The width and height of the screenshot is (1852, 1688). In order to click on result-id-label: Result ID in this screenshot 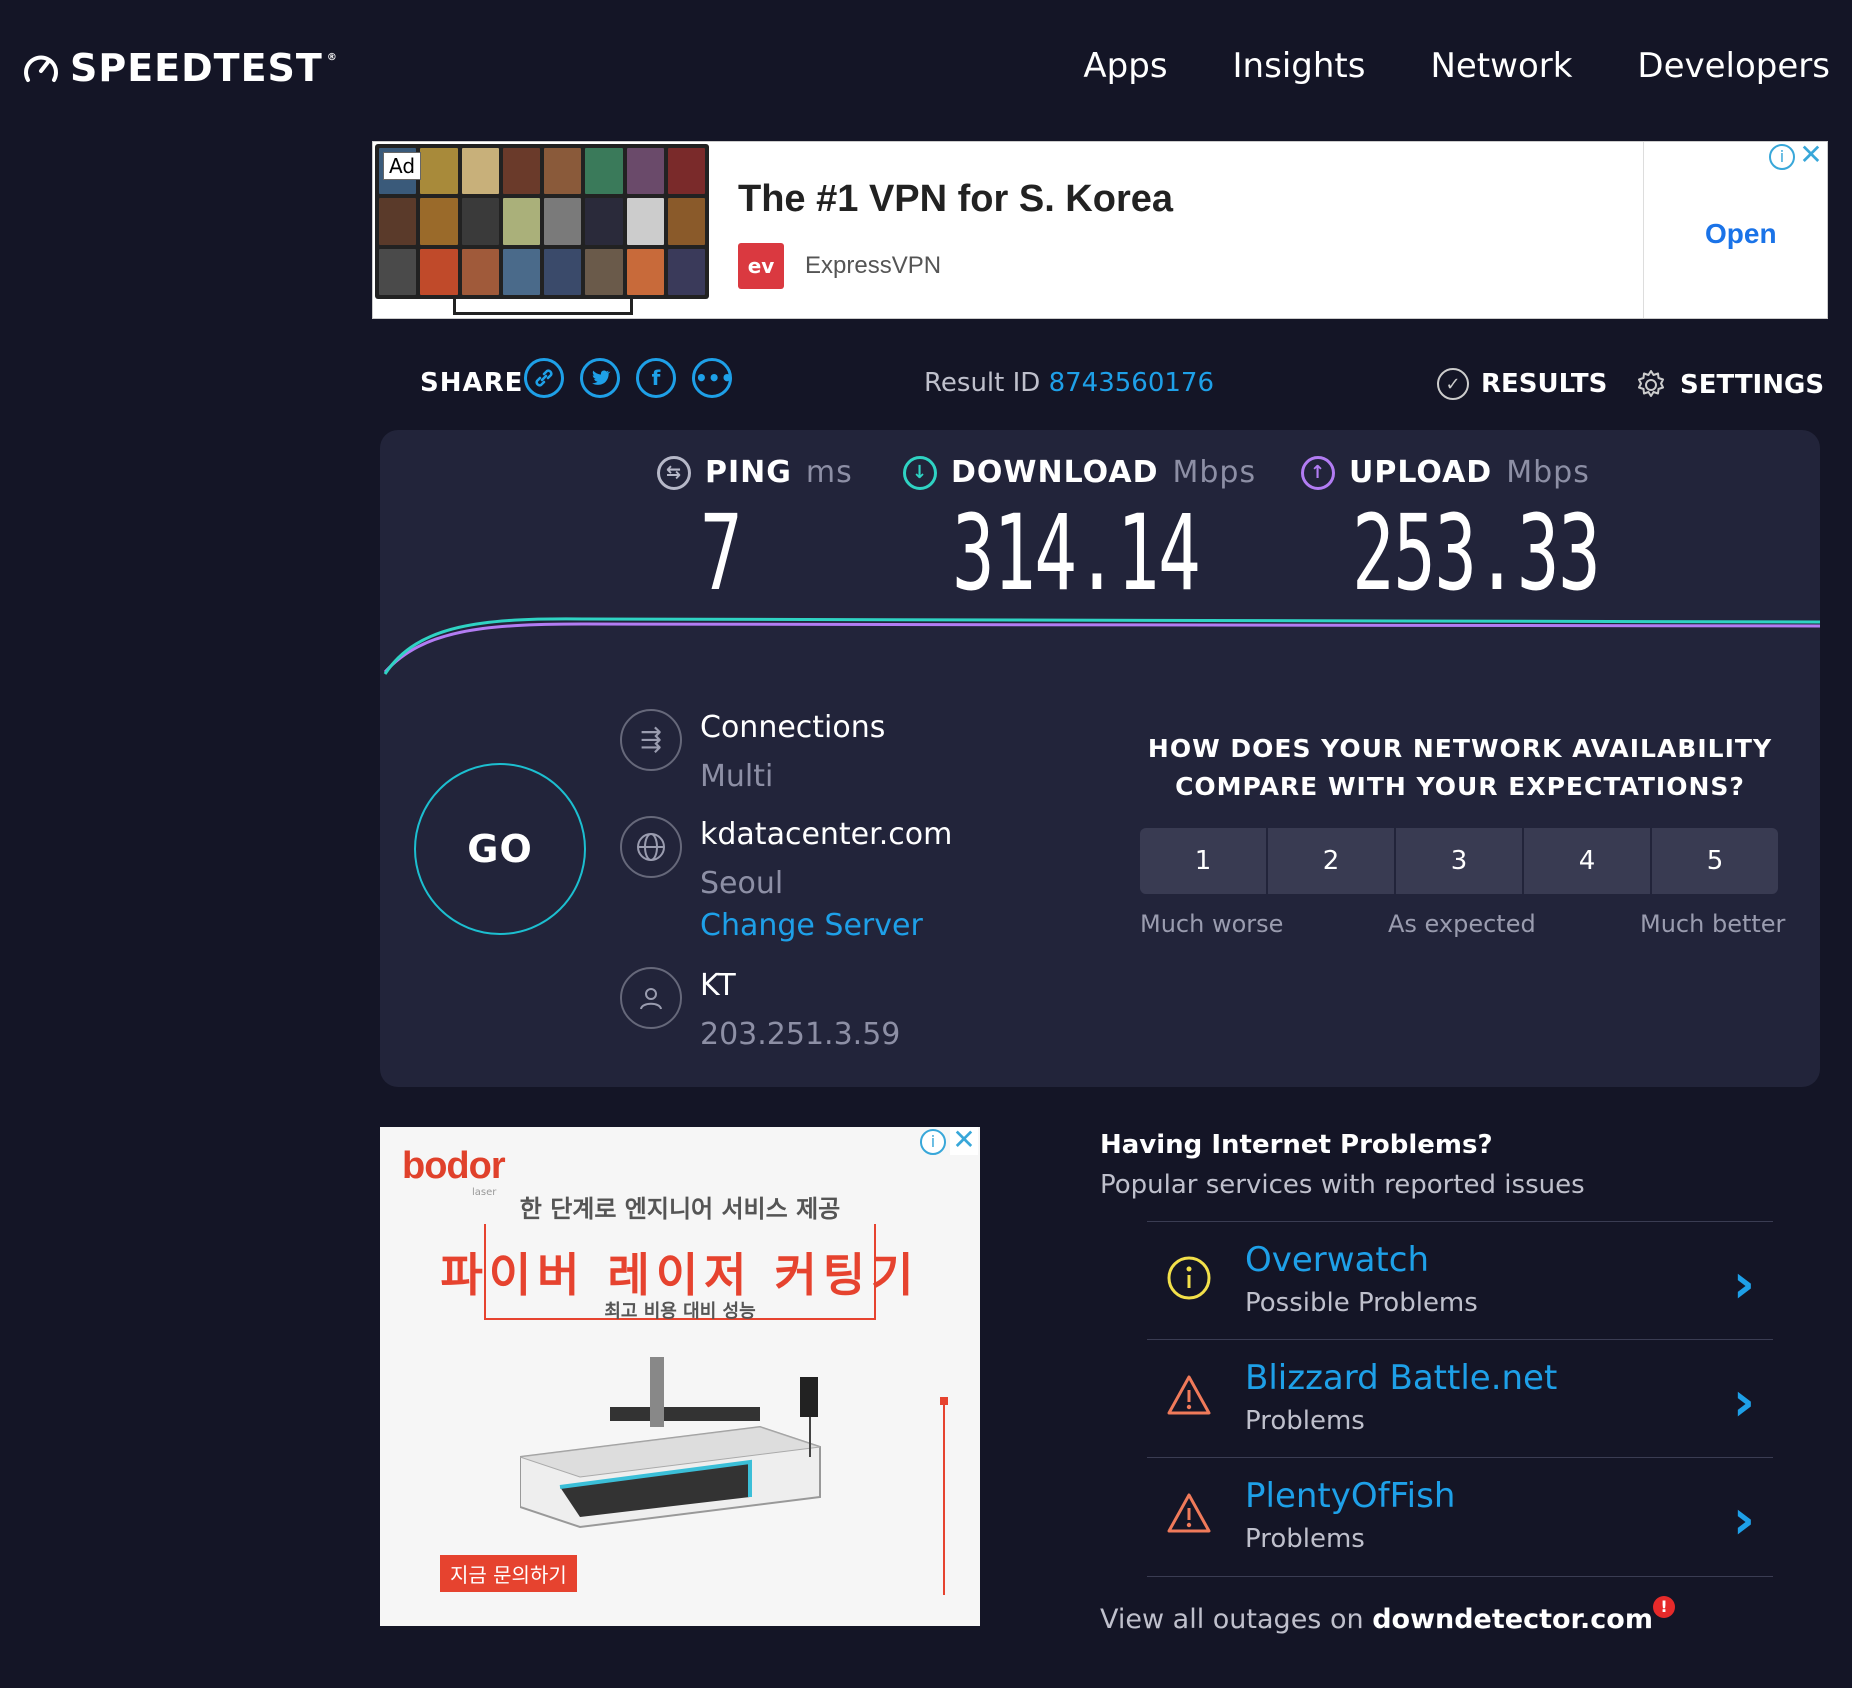, I will do `click(982, 383)`.